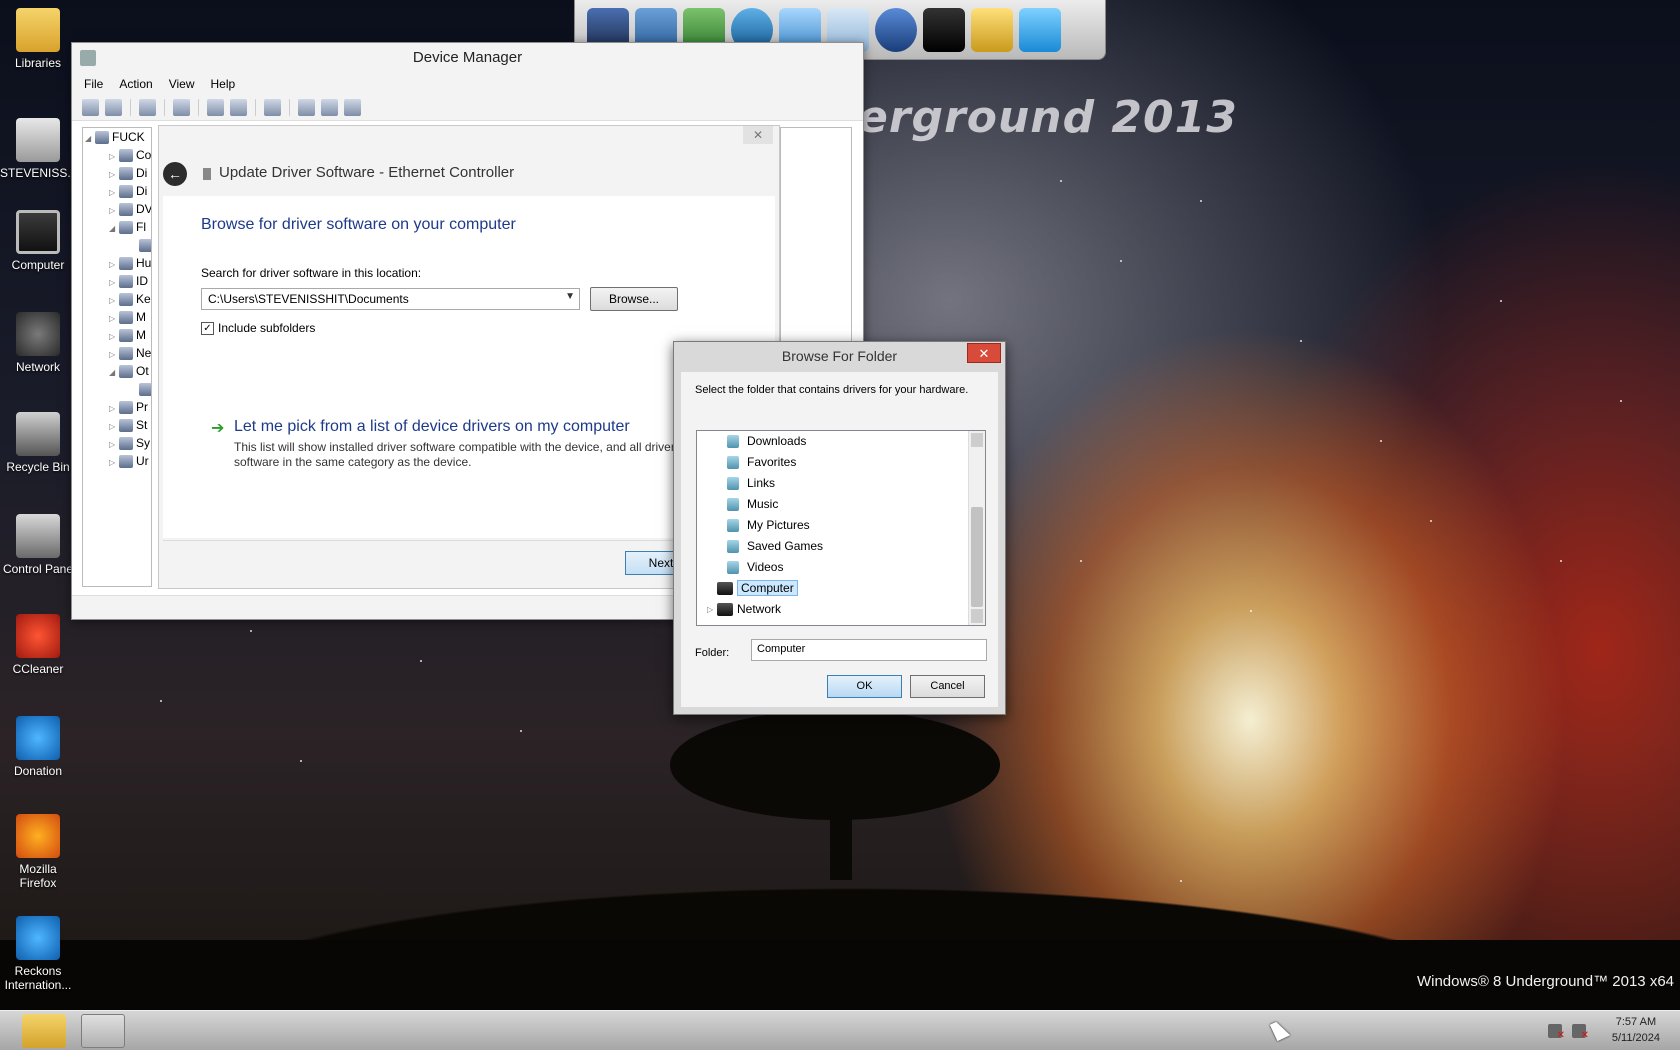  I want to click on desktop-icon-control-panel: Control Pane, so click(38, 545).